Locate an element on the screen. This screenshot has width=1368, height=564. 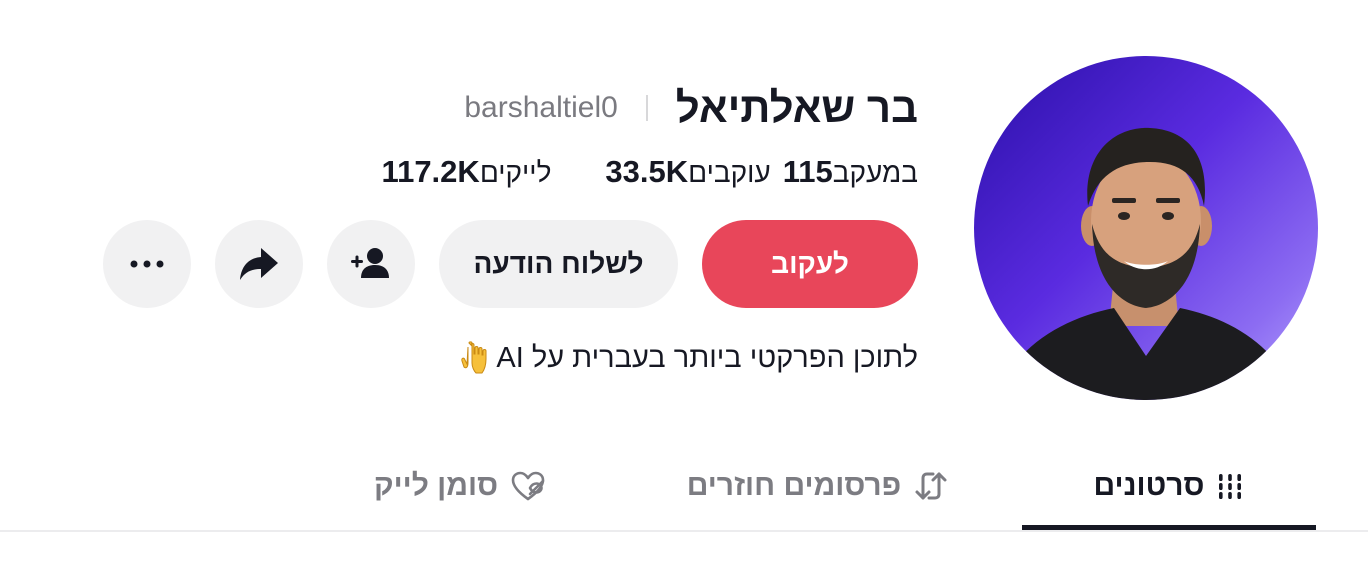
stat-likes: לייקים 117.2K is located at coordinates (461, 172).